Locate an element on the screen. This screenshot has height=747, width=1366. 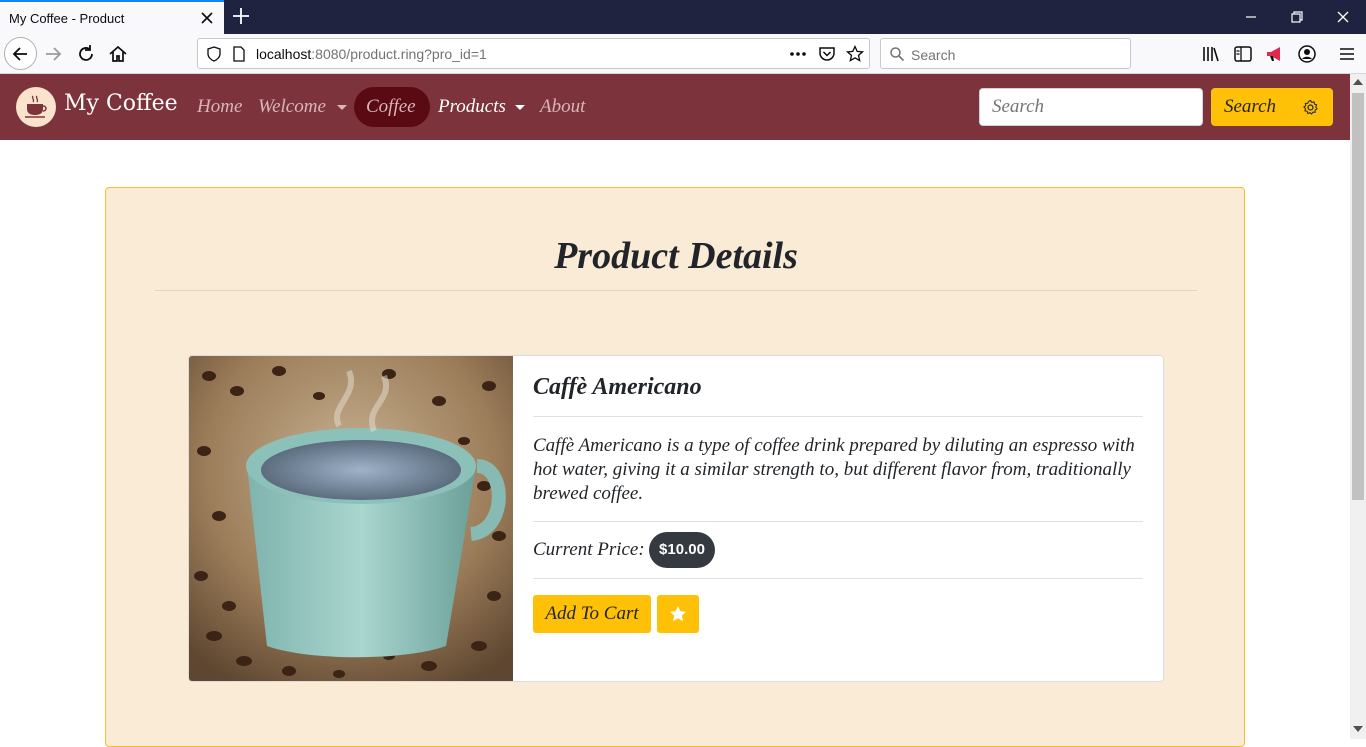
scrollbar-thumb is located at coordinates (1358, 296).